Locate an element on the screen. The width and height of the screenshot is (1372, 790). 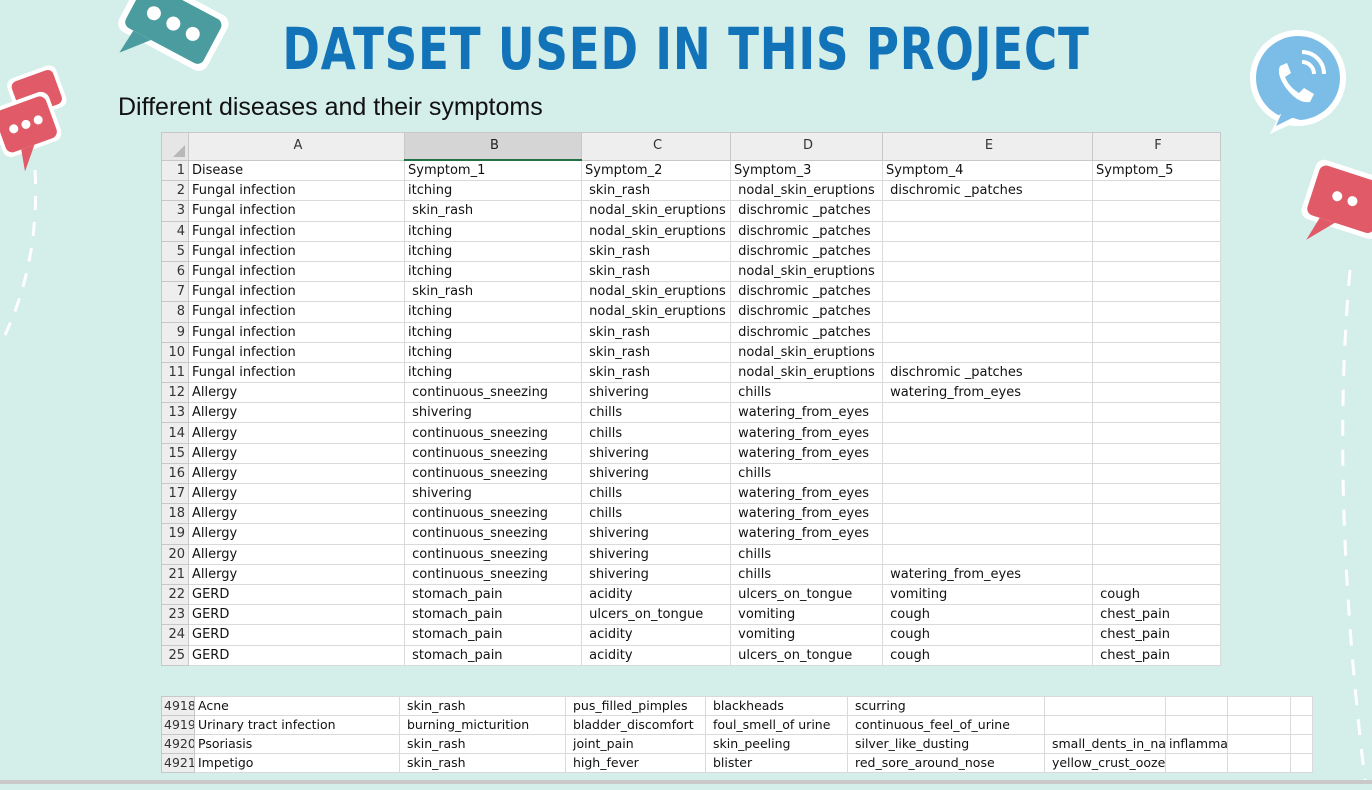
row-header: 4 is located at coordinates (175, 231).